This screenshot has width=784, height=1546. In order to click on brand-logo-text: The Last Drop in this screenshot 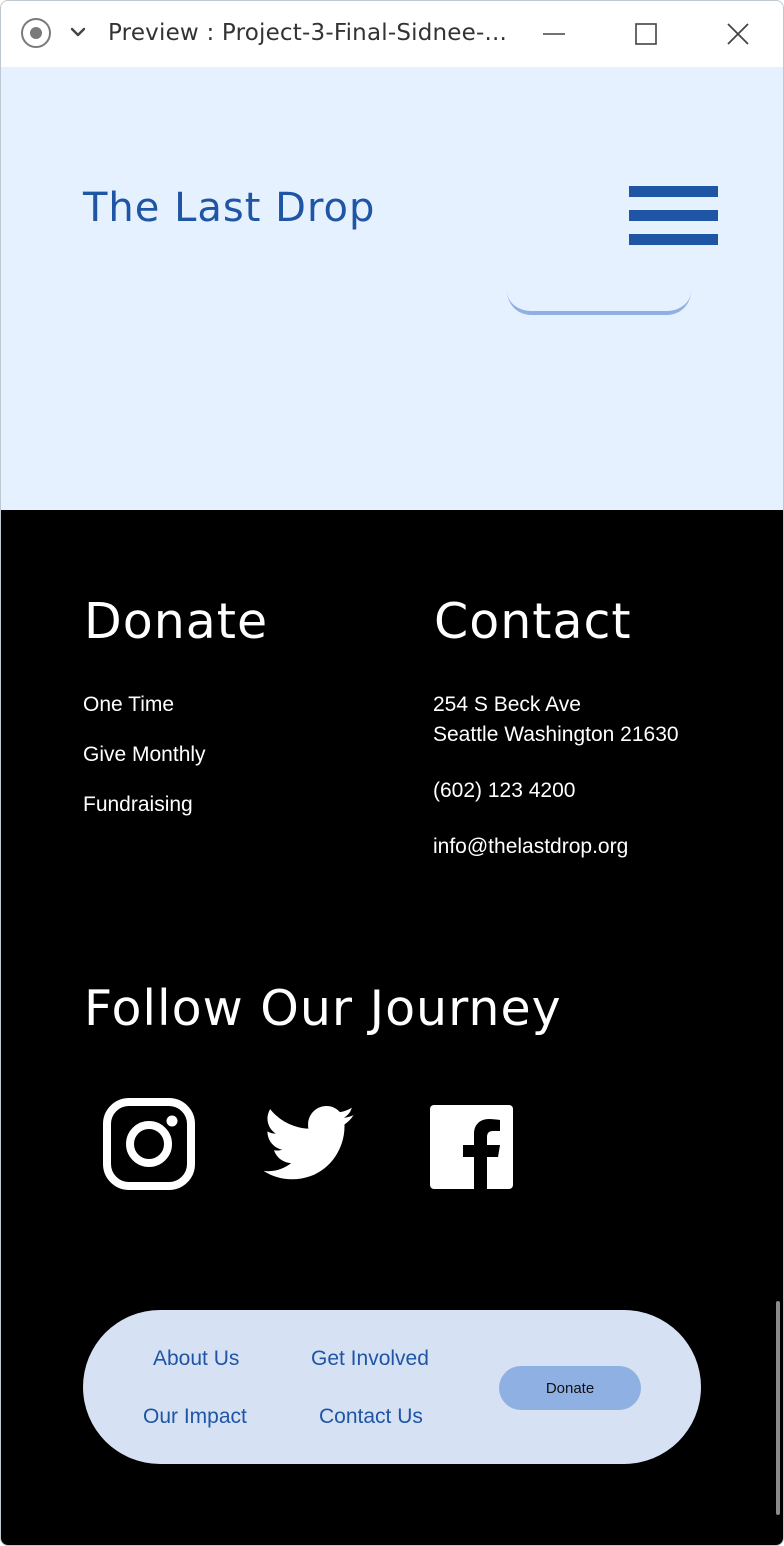, I will do `click(229, 208)`.